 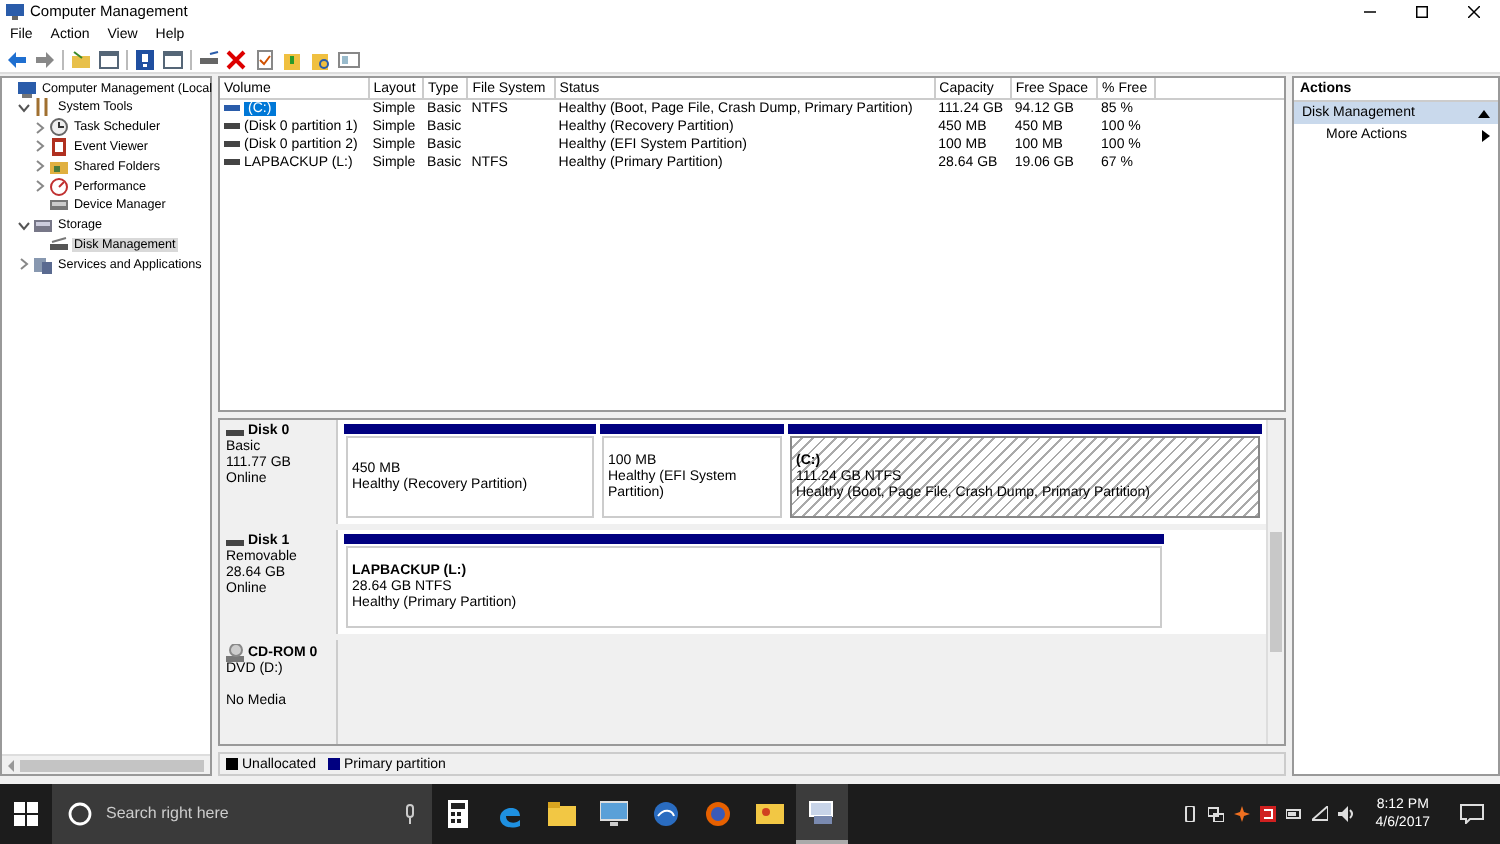 What do you see at coordinates (1293, 813) in the screenshot?
I see `battery-icon` at bounding box center [1293, 813].